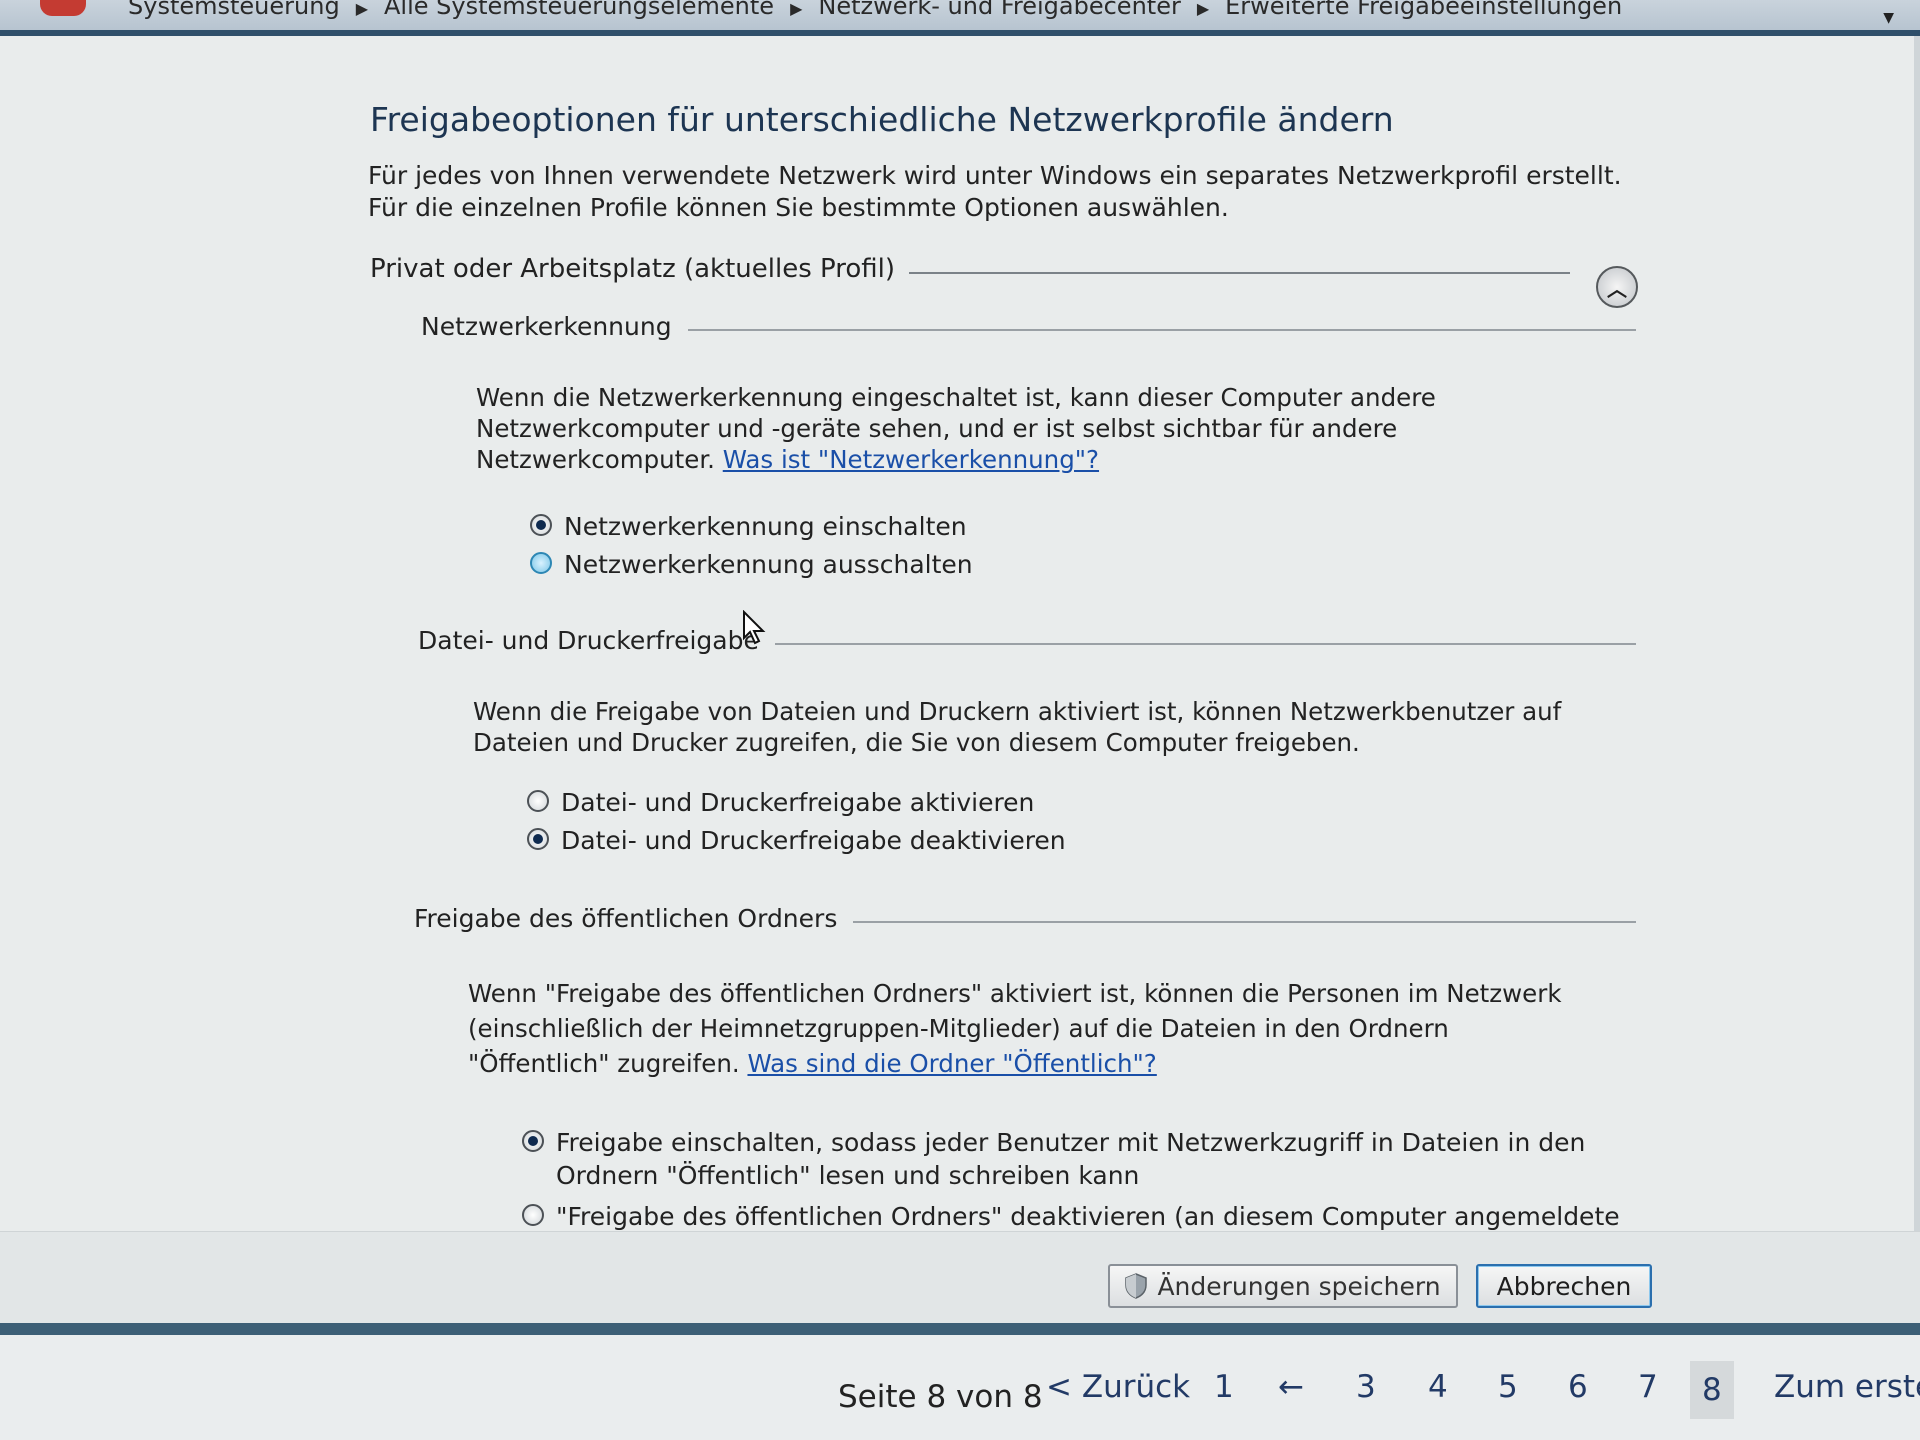 This screenshot has height=1440, width=1920. Describe the element at coordinates (541, 525) in the screenshot. I see `network-discovery-on-radio` at that location.